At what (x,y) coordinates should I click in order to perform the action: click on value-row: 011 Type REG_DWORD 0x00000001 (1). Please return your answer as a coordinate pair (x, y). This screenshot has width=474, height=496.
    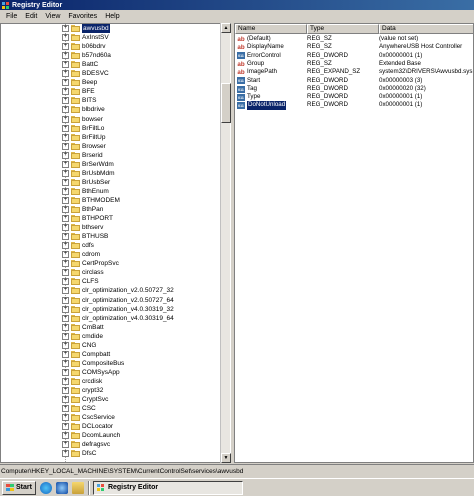
    Looking at the image, I should click on (354, 97).